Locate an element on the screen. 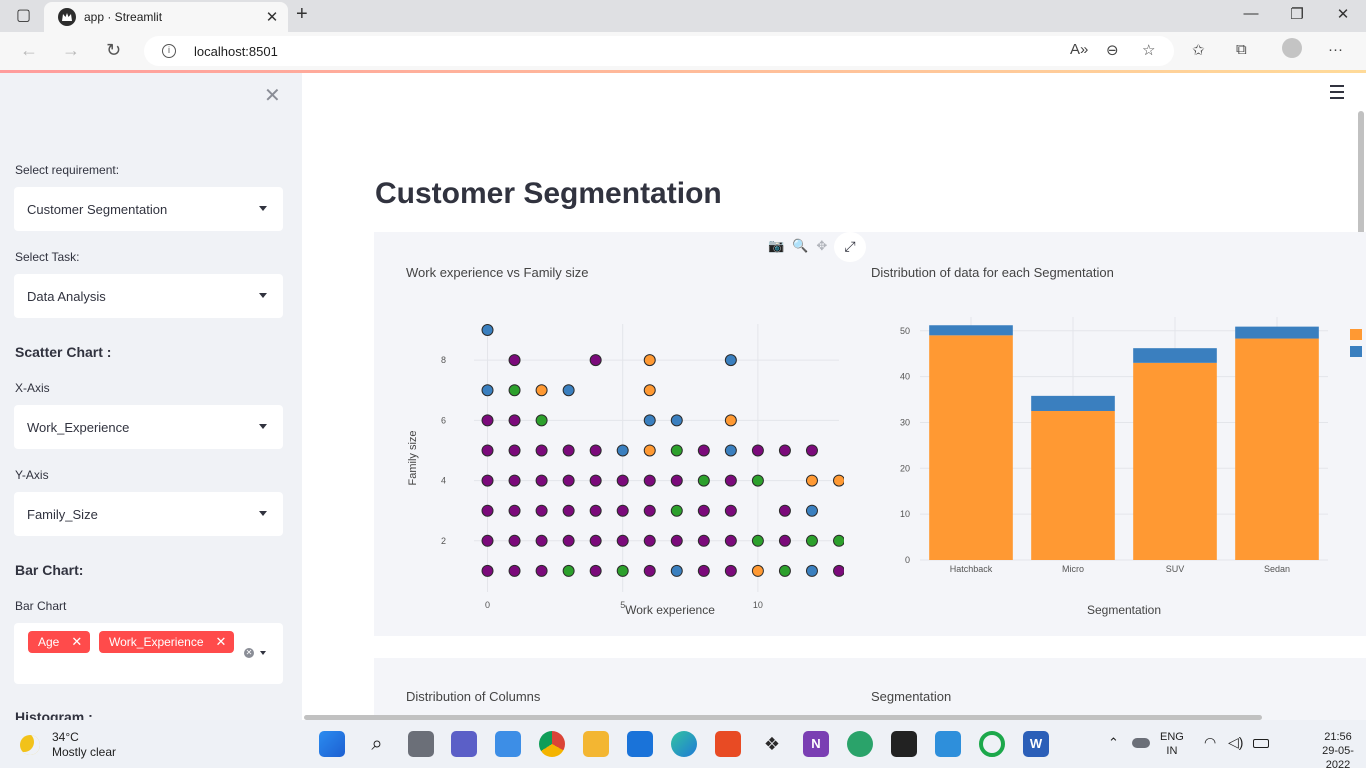  chat-icon is located at coordinates (464, 744).